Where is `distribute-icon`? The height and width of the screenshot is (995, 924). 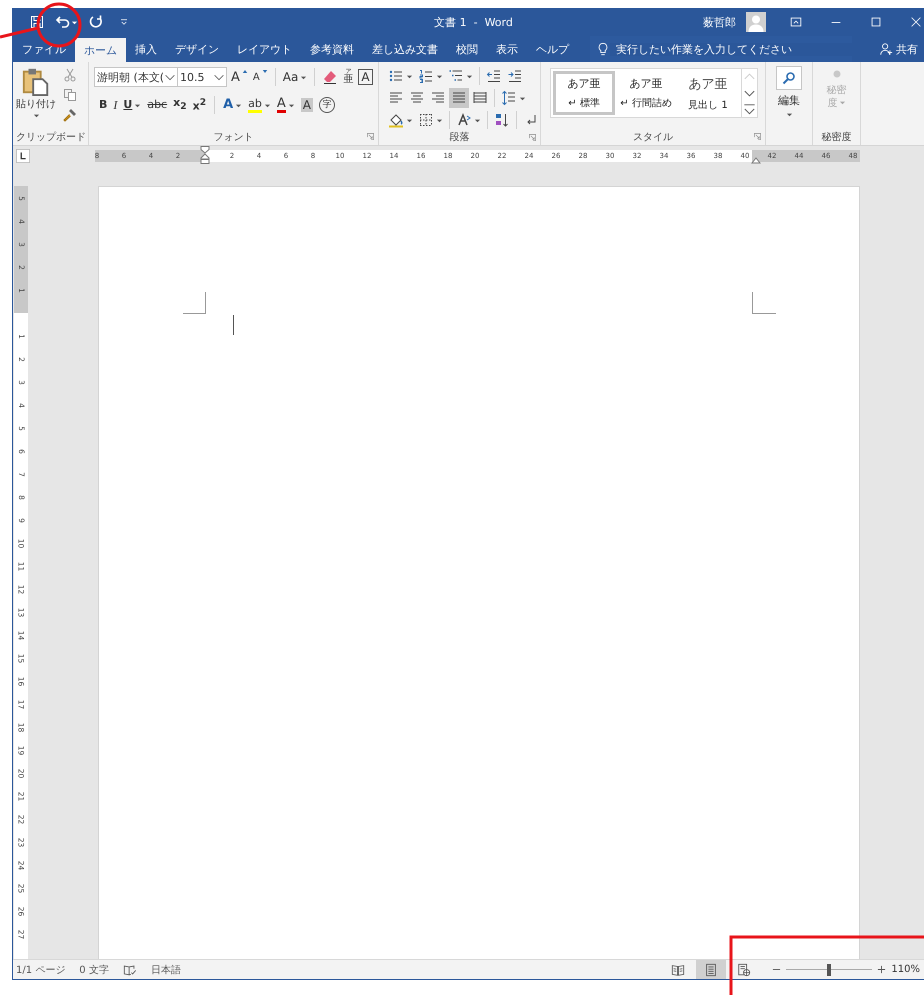
distribute-icon is located at coordinates (480, 98).